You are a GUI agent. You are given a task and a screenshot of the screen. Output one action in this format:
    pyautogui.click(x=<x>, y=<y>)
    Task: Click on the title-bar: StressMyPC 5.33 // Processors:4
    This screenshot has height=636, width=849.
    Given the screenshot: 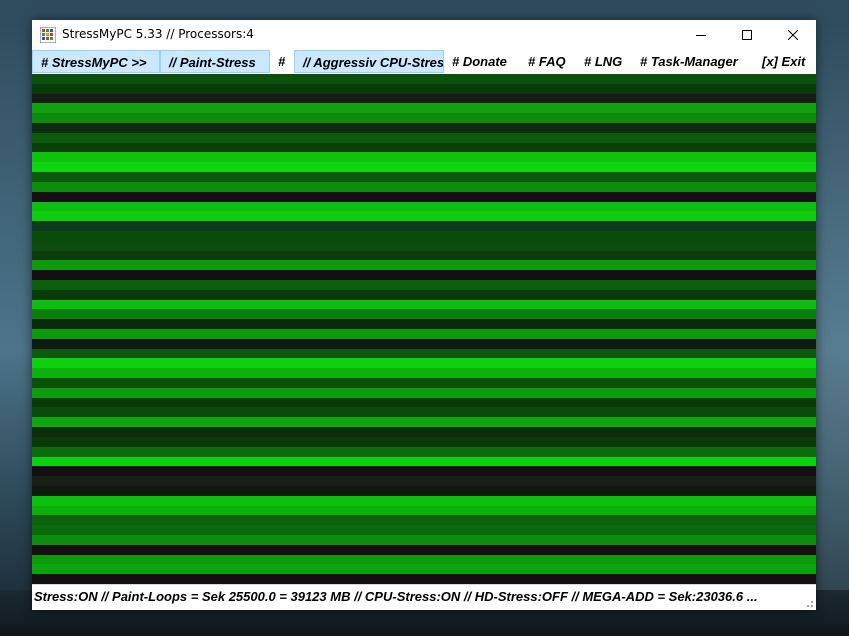 What is the action you would take?
    pyautogui.click(x=424, y=35)
    